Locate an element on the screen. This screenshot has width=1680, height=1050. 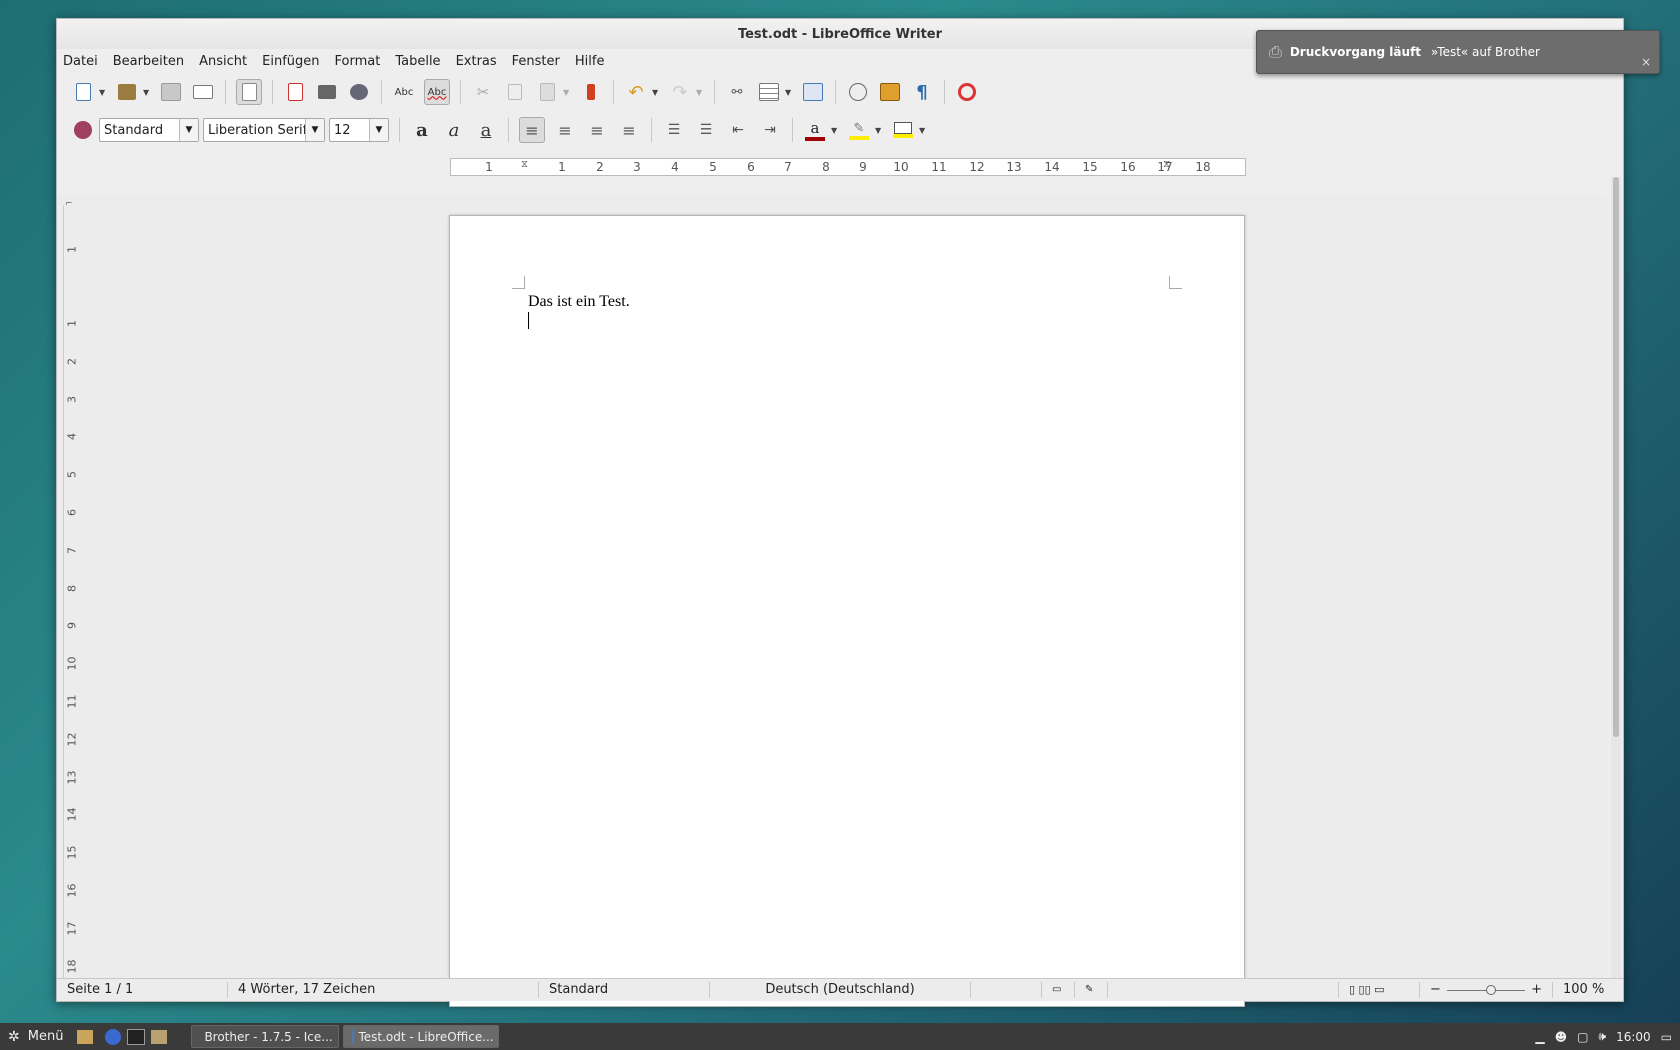
redo-dropdown: ▼ is located at coordinates (700, 92).